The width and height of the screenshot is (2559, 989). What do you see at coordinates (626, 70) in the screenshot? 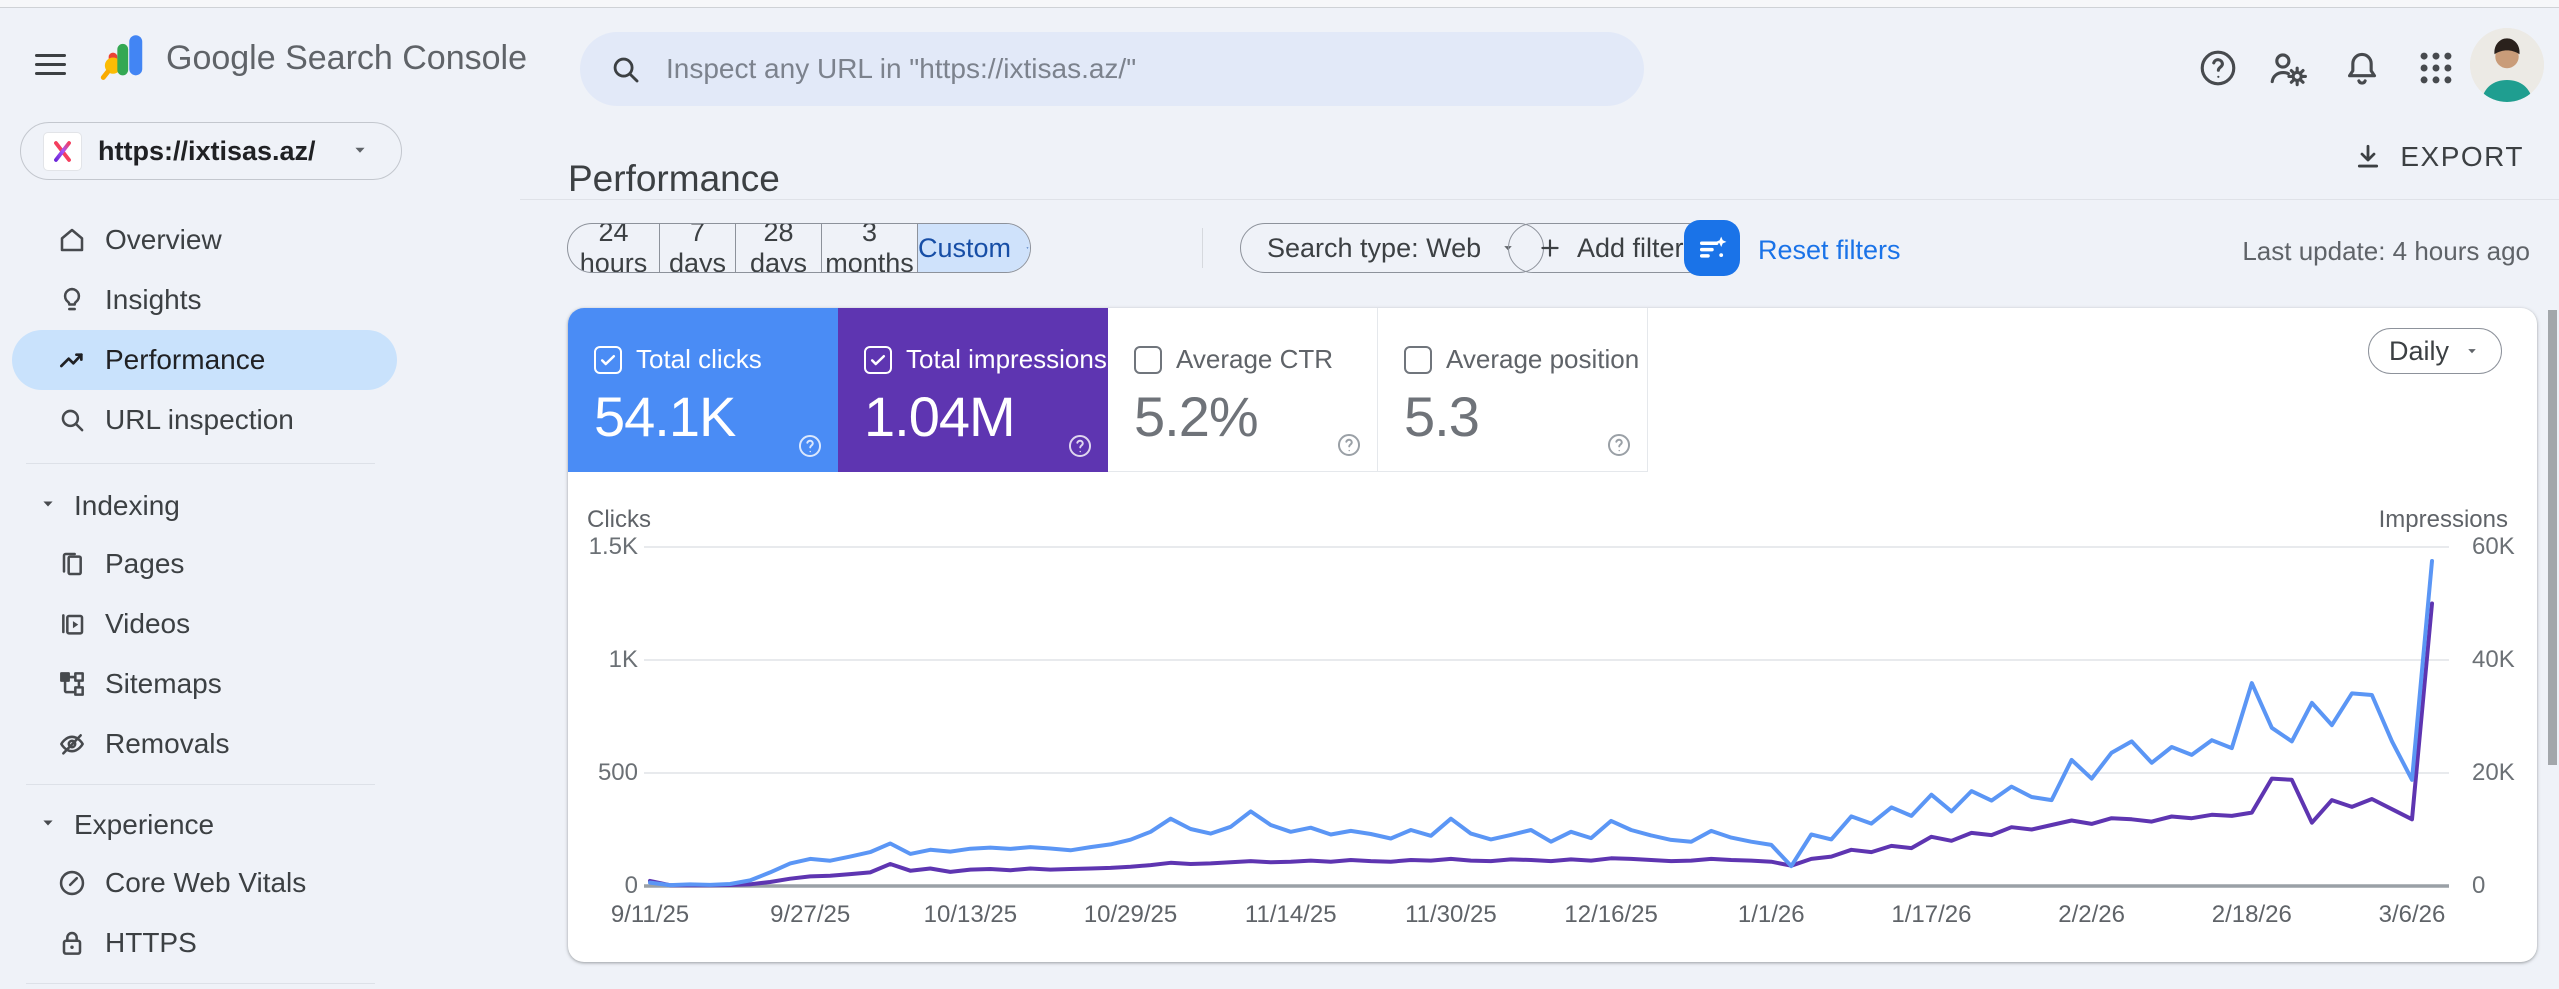
I see `search-icon` at bounding box center [626, 70].